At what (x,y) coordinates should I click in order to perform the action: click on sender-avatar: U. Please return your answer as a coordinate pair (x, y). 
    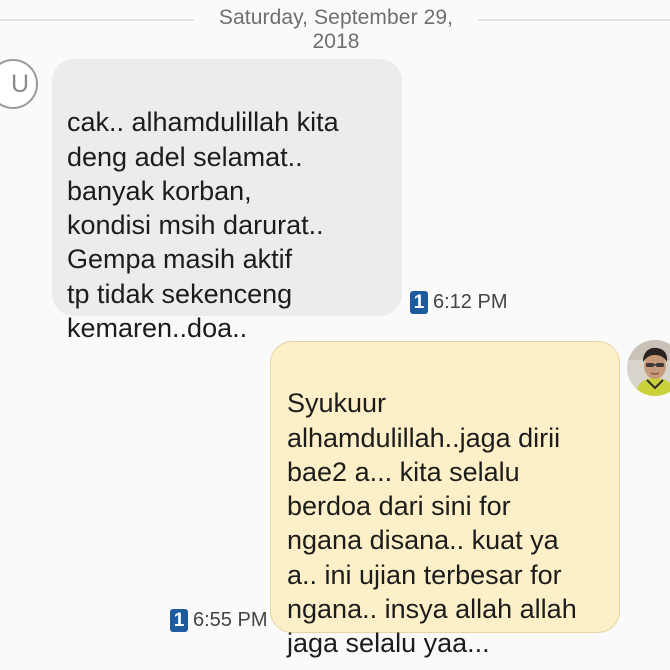
    Looking at the image, I should click on (19, 84).